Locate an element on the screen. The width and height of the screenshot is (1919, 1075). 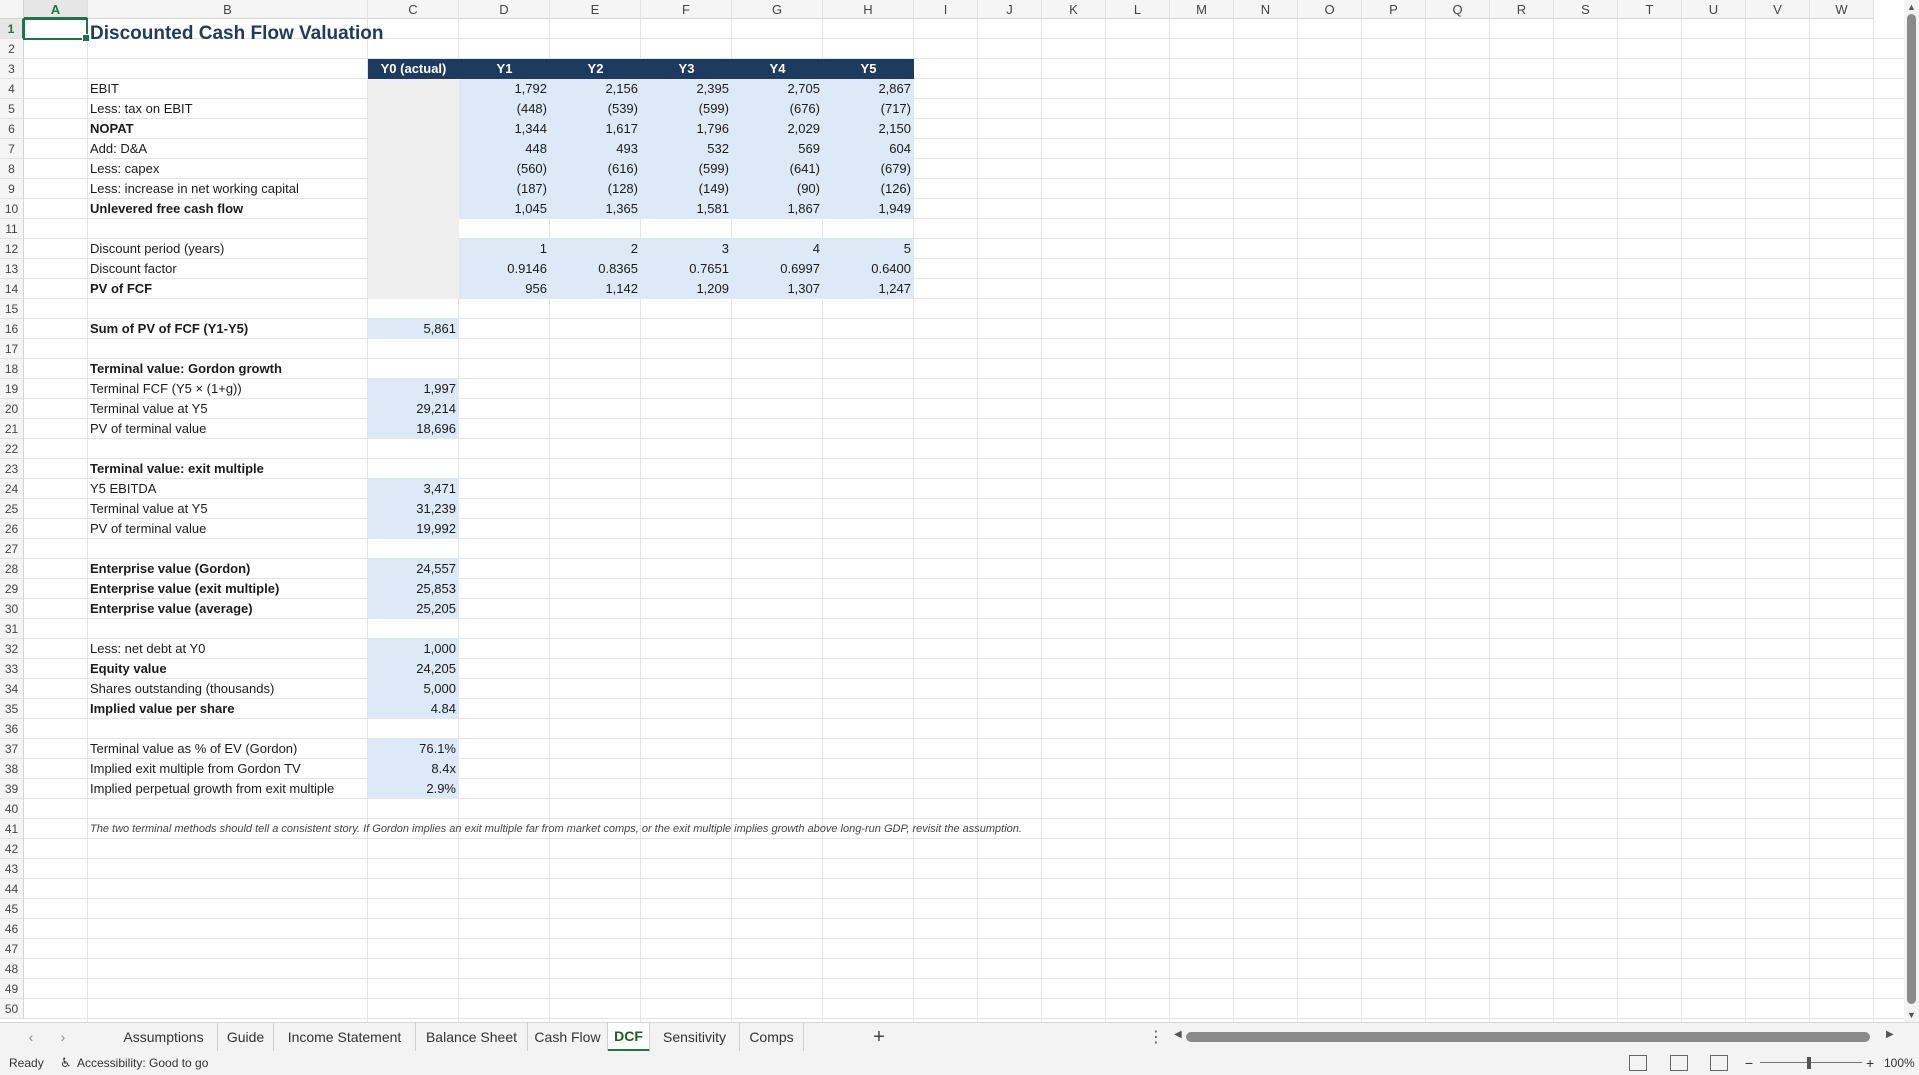
cash-flow-value: 448 is located at coordinates (504, 149).